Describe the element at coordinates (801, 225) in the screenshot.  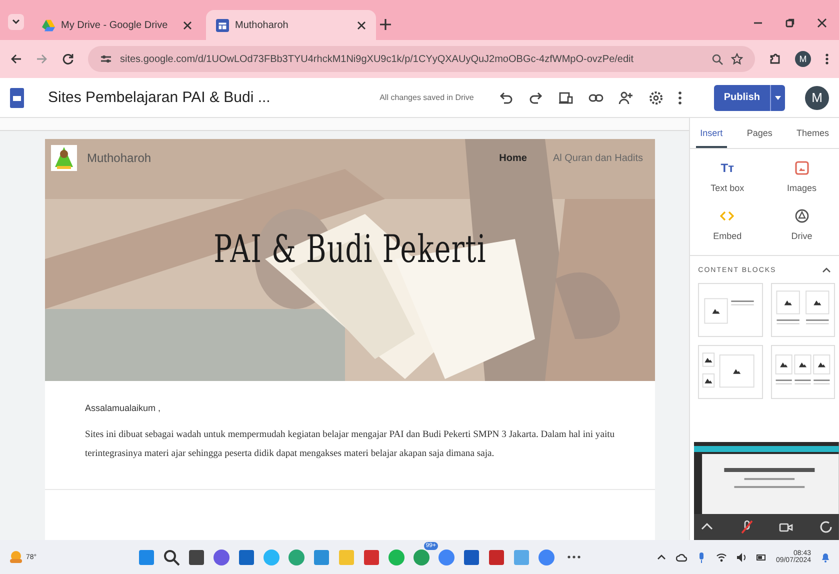
I see `insert-item: Drive` at that location.